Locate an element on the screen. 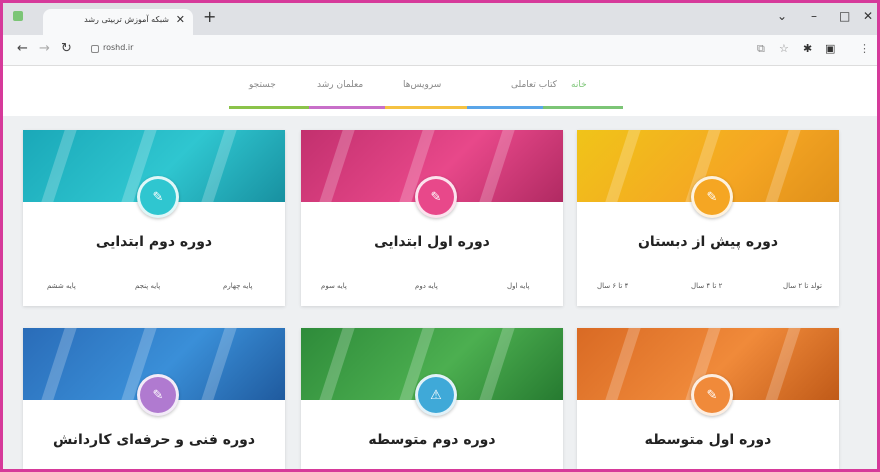  nav-underline-purple is located at coordinates (347, 107).